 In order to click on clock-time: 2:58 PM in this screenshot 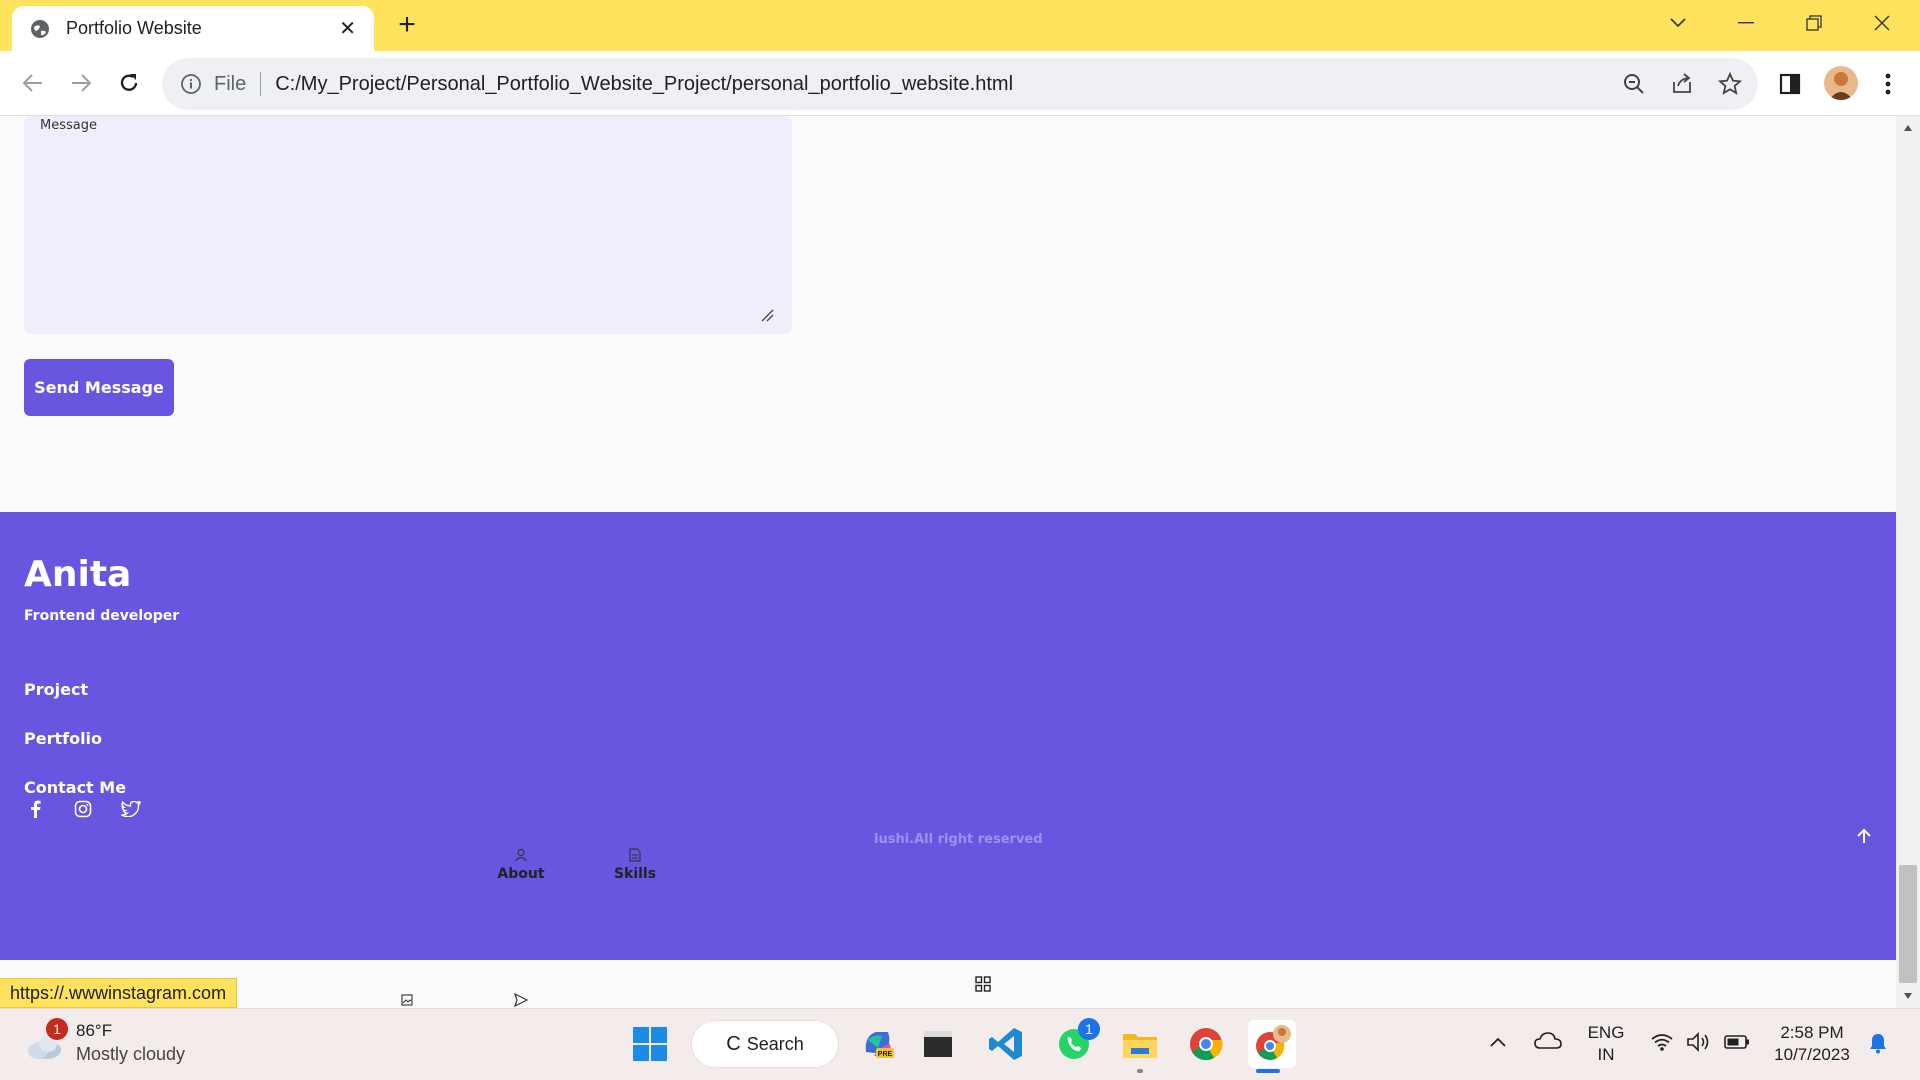, I will do `click(1812, 1032)`.